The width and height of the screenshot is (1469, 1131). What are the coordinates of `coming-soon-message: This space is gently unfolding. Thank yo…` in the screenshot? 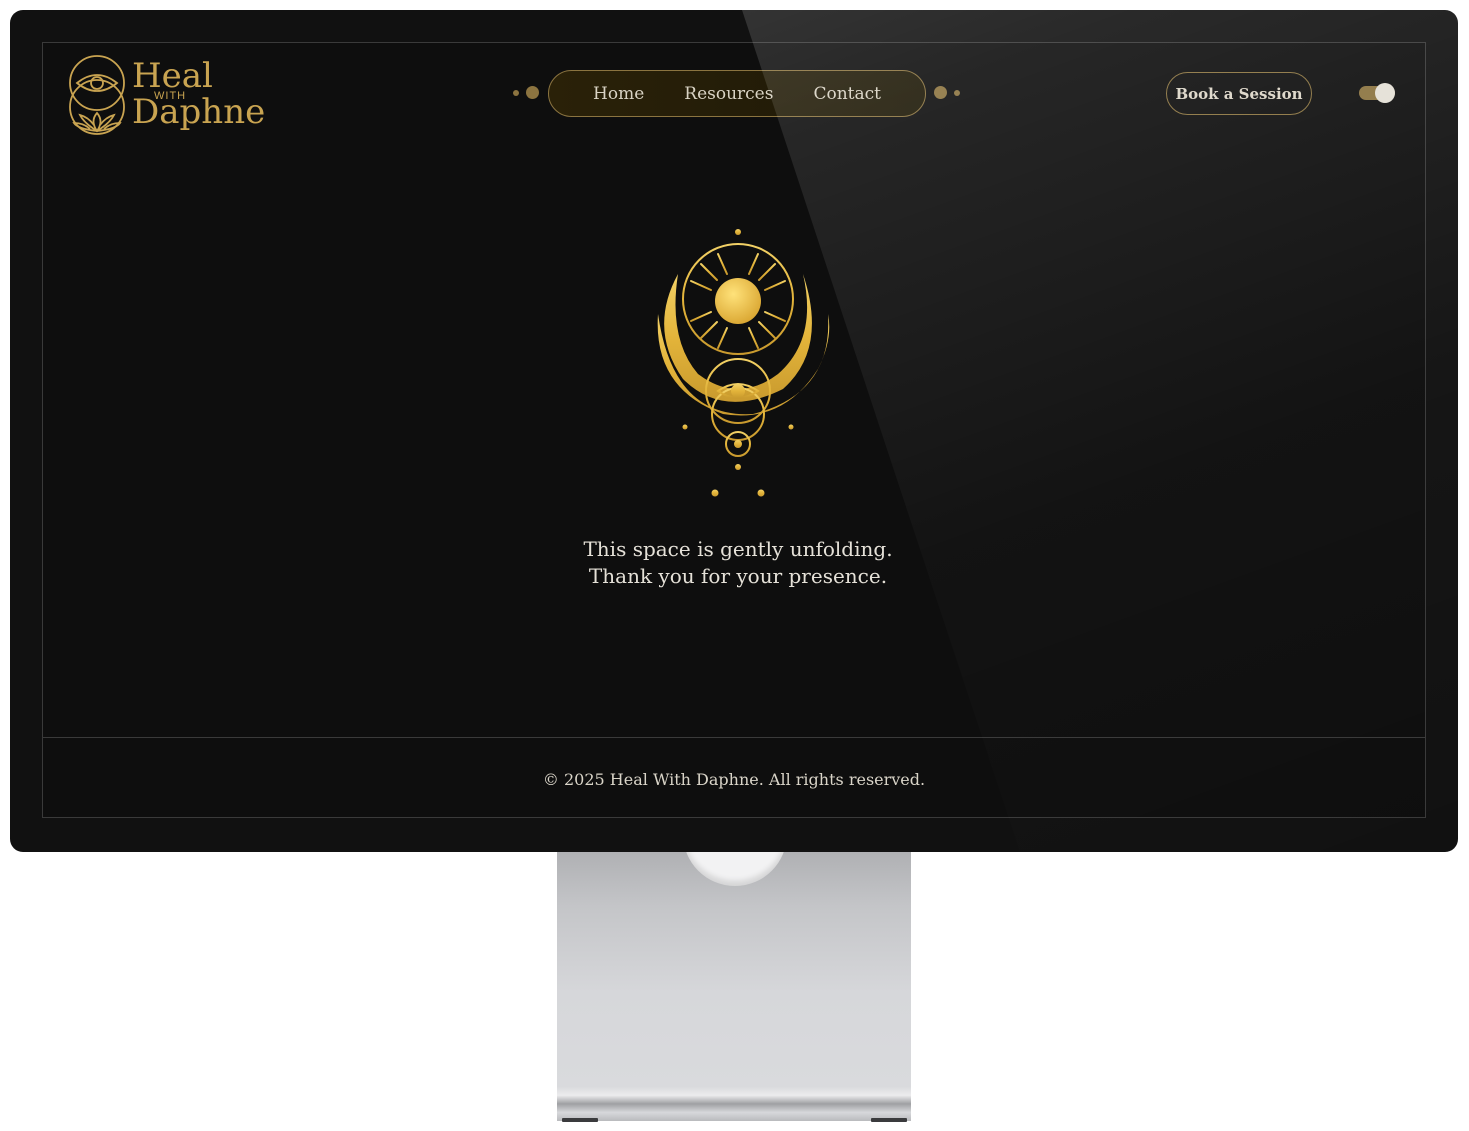 It's located at (738, 563).